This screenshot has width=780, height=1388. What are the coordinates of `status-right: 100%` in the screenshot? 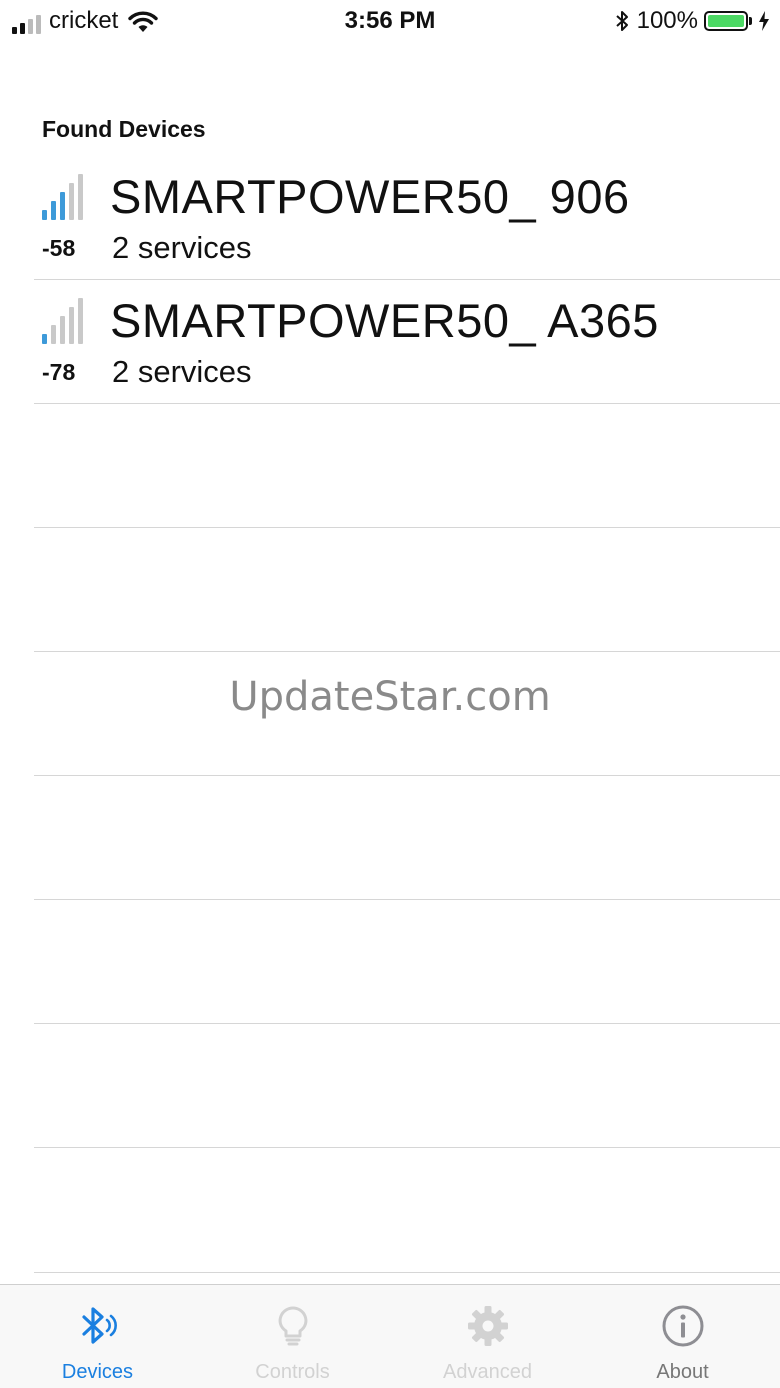 It's located at (692, 21).